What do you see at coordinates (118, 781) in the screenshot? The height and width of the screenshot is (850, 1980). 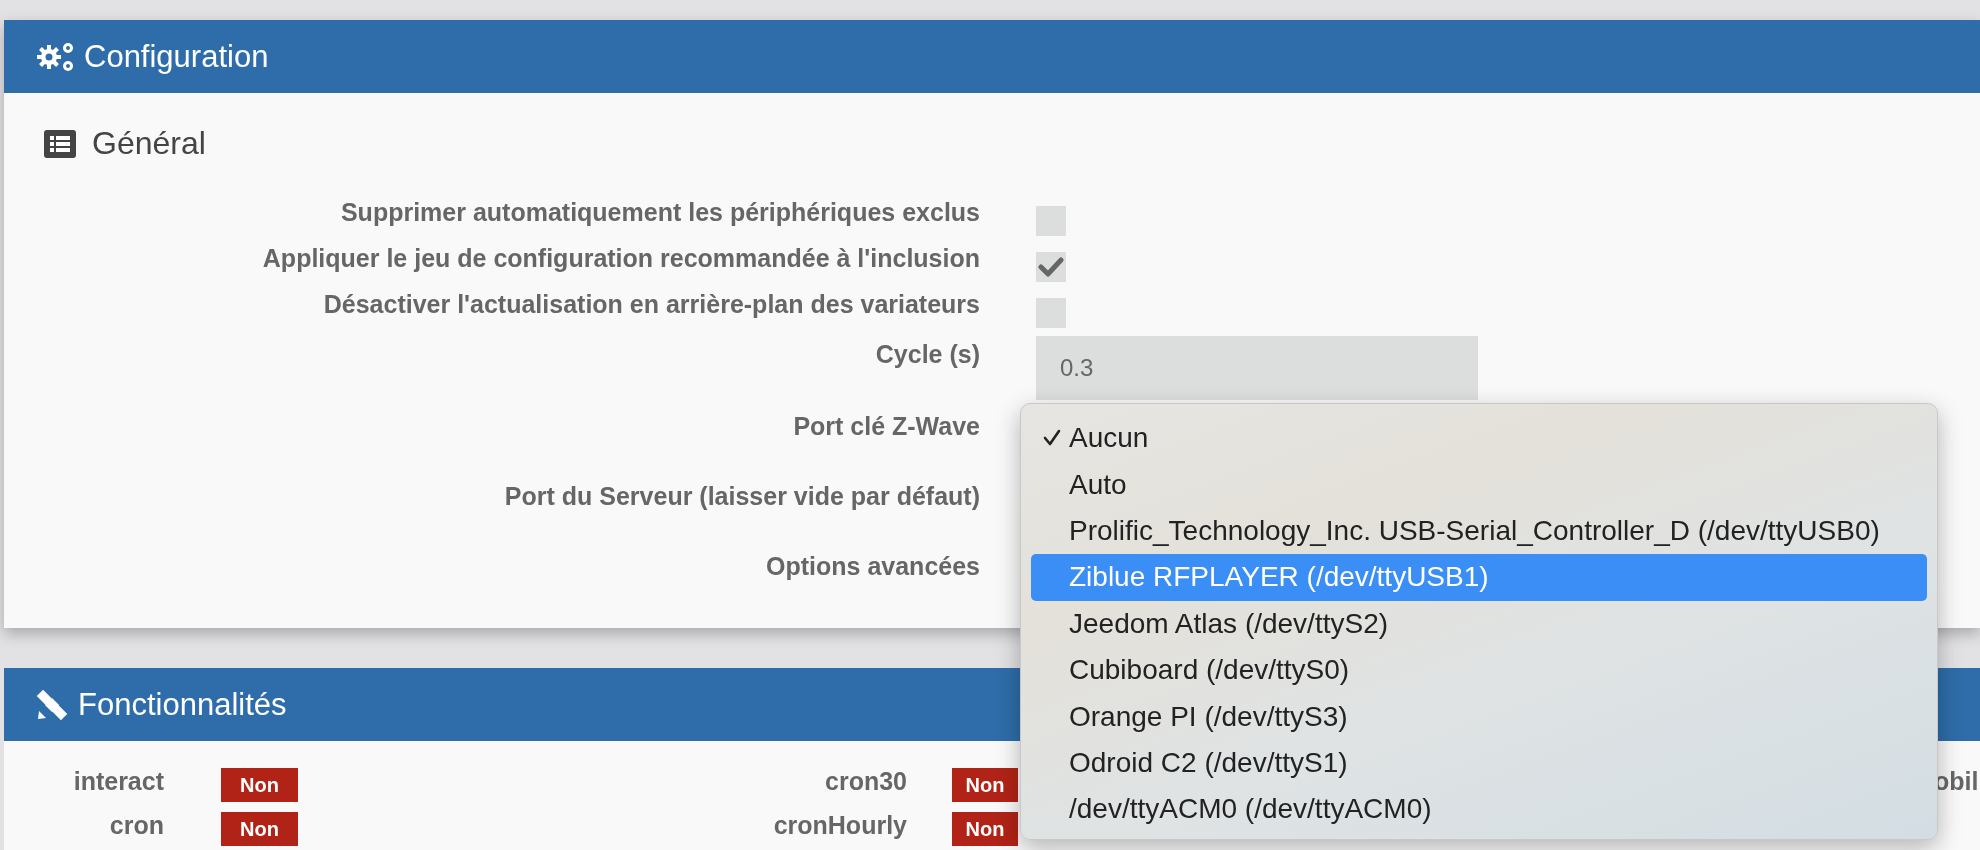 I see `feature-label: interact` at bounding box center [118, 781].